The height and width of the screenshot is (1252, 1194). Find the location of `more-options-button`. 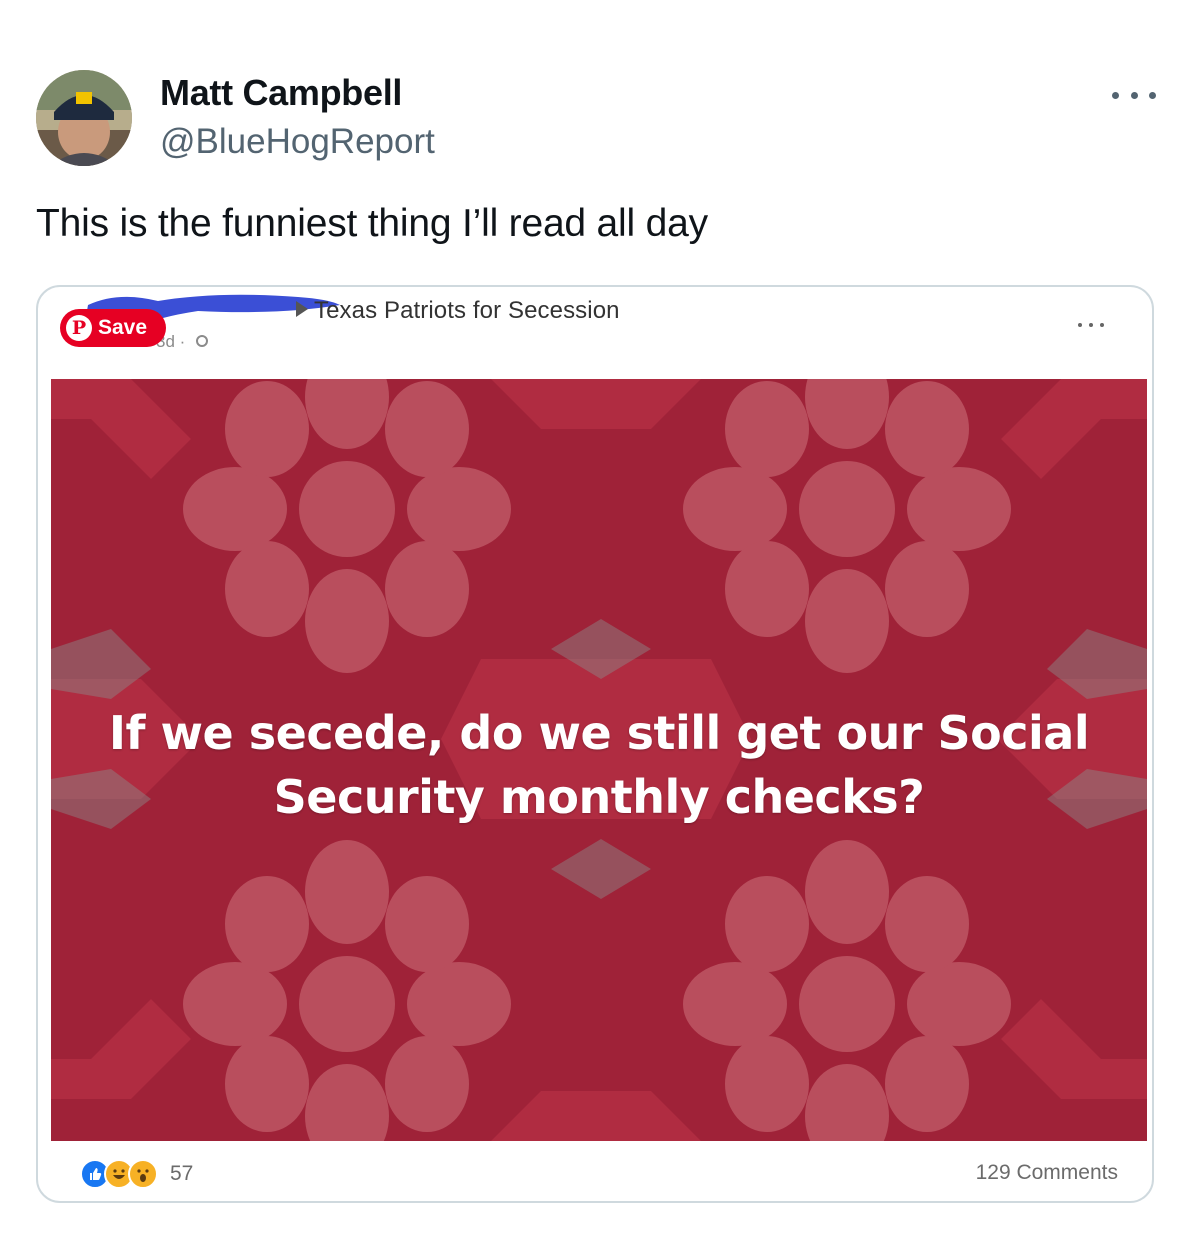

more-options-button is located at coordinates (1134, 95).